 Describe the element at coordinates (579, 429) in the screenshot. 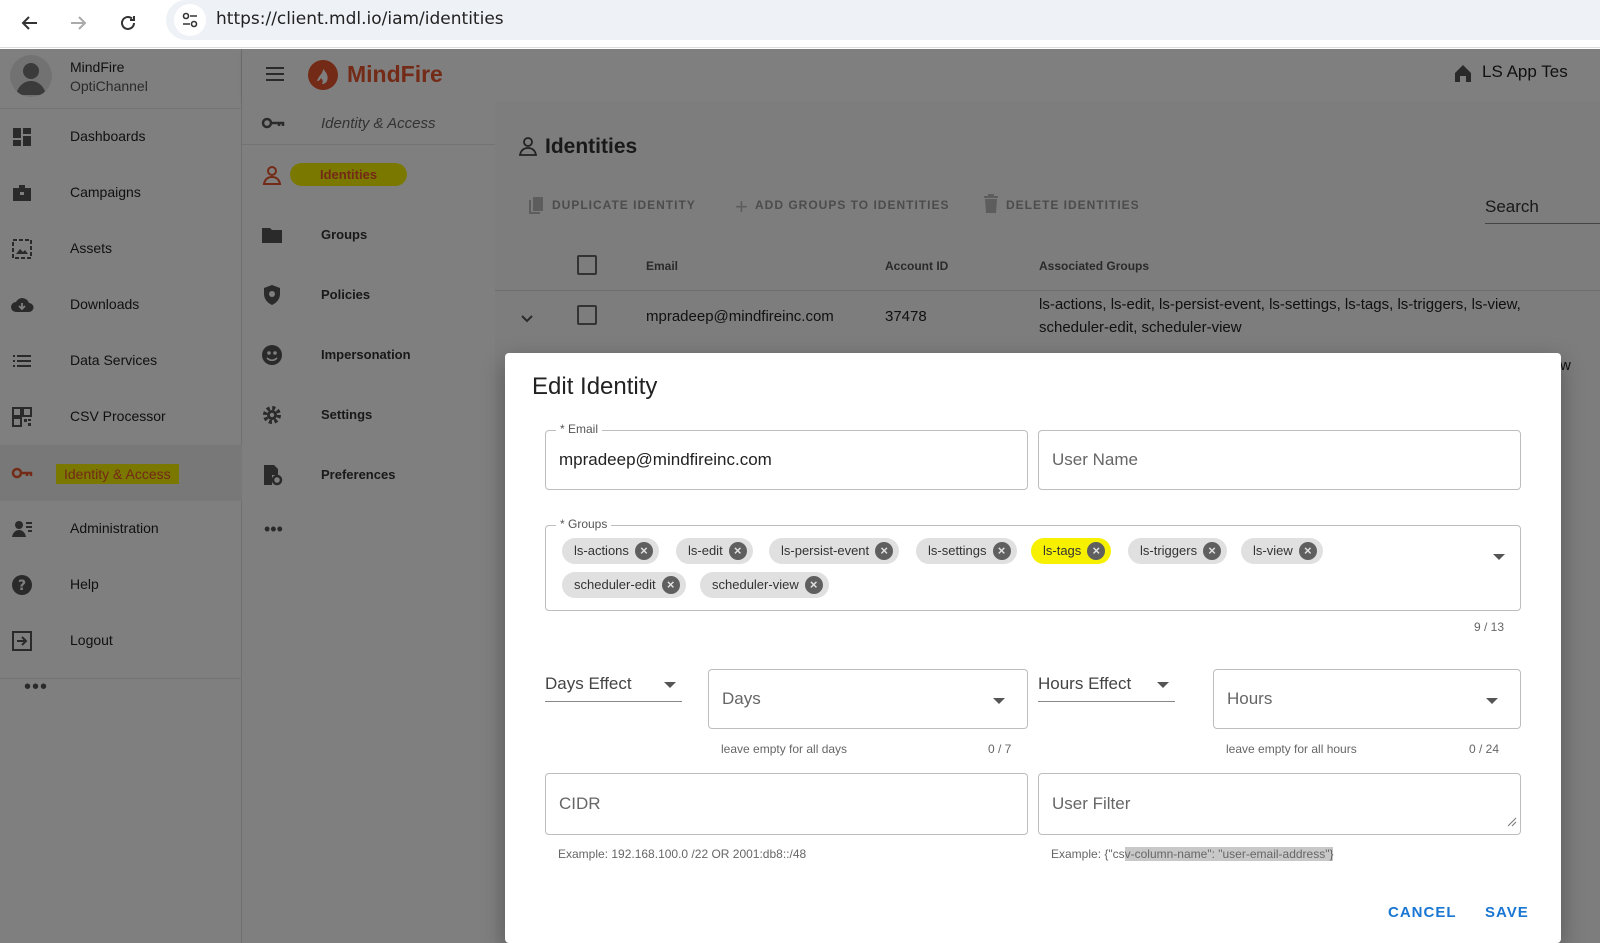

I see `email-label: * Email` at that location.